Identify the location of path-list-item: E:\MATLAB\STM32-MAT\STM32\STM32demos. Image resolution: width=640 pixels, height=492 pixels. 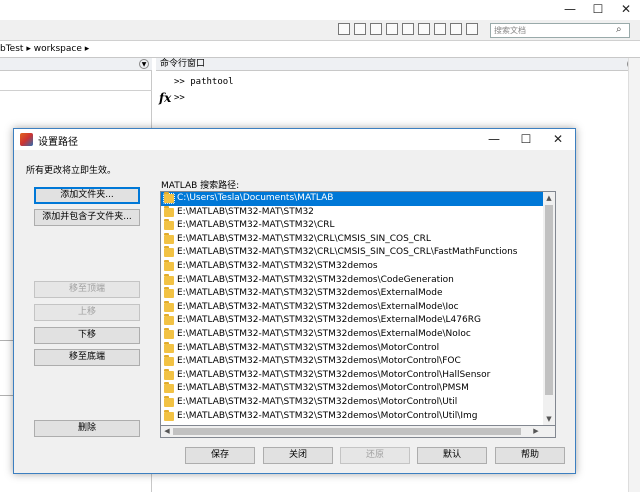
(352, 267).